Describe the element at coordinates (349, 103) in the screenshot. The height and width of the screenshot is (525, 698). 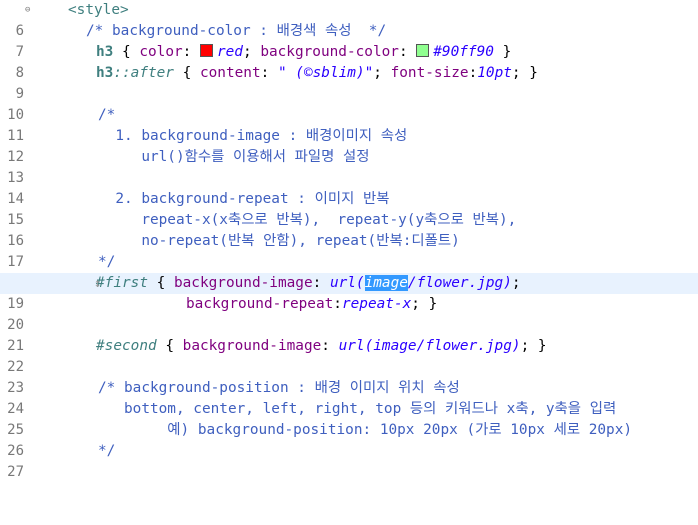
I see `code-line: 10` at that location.